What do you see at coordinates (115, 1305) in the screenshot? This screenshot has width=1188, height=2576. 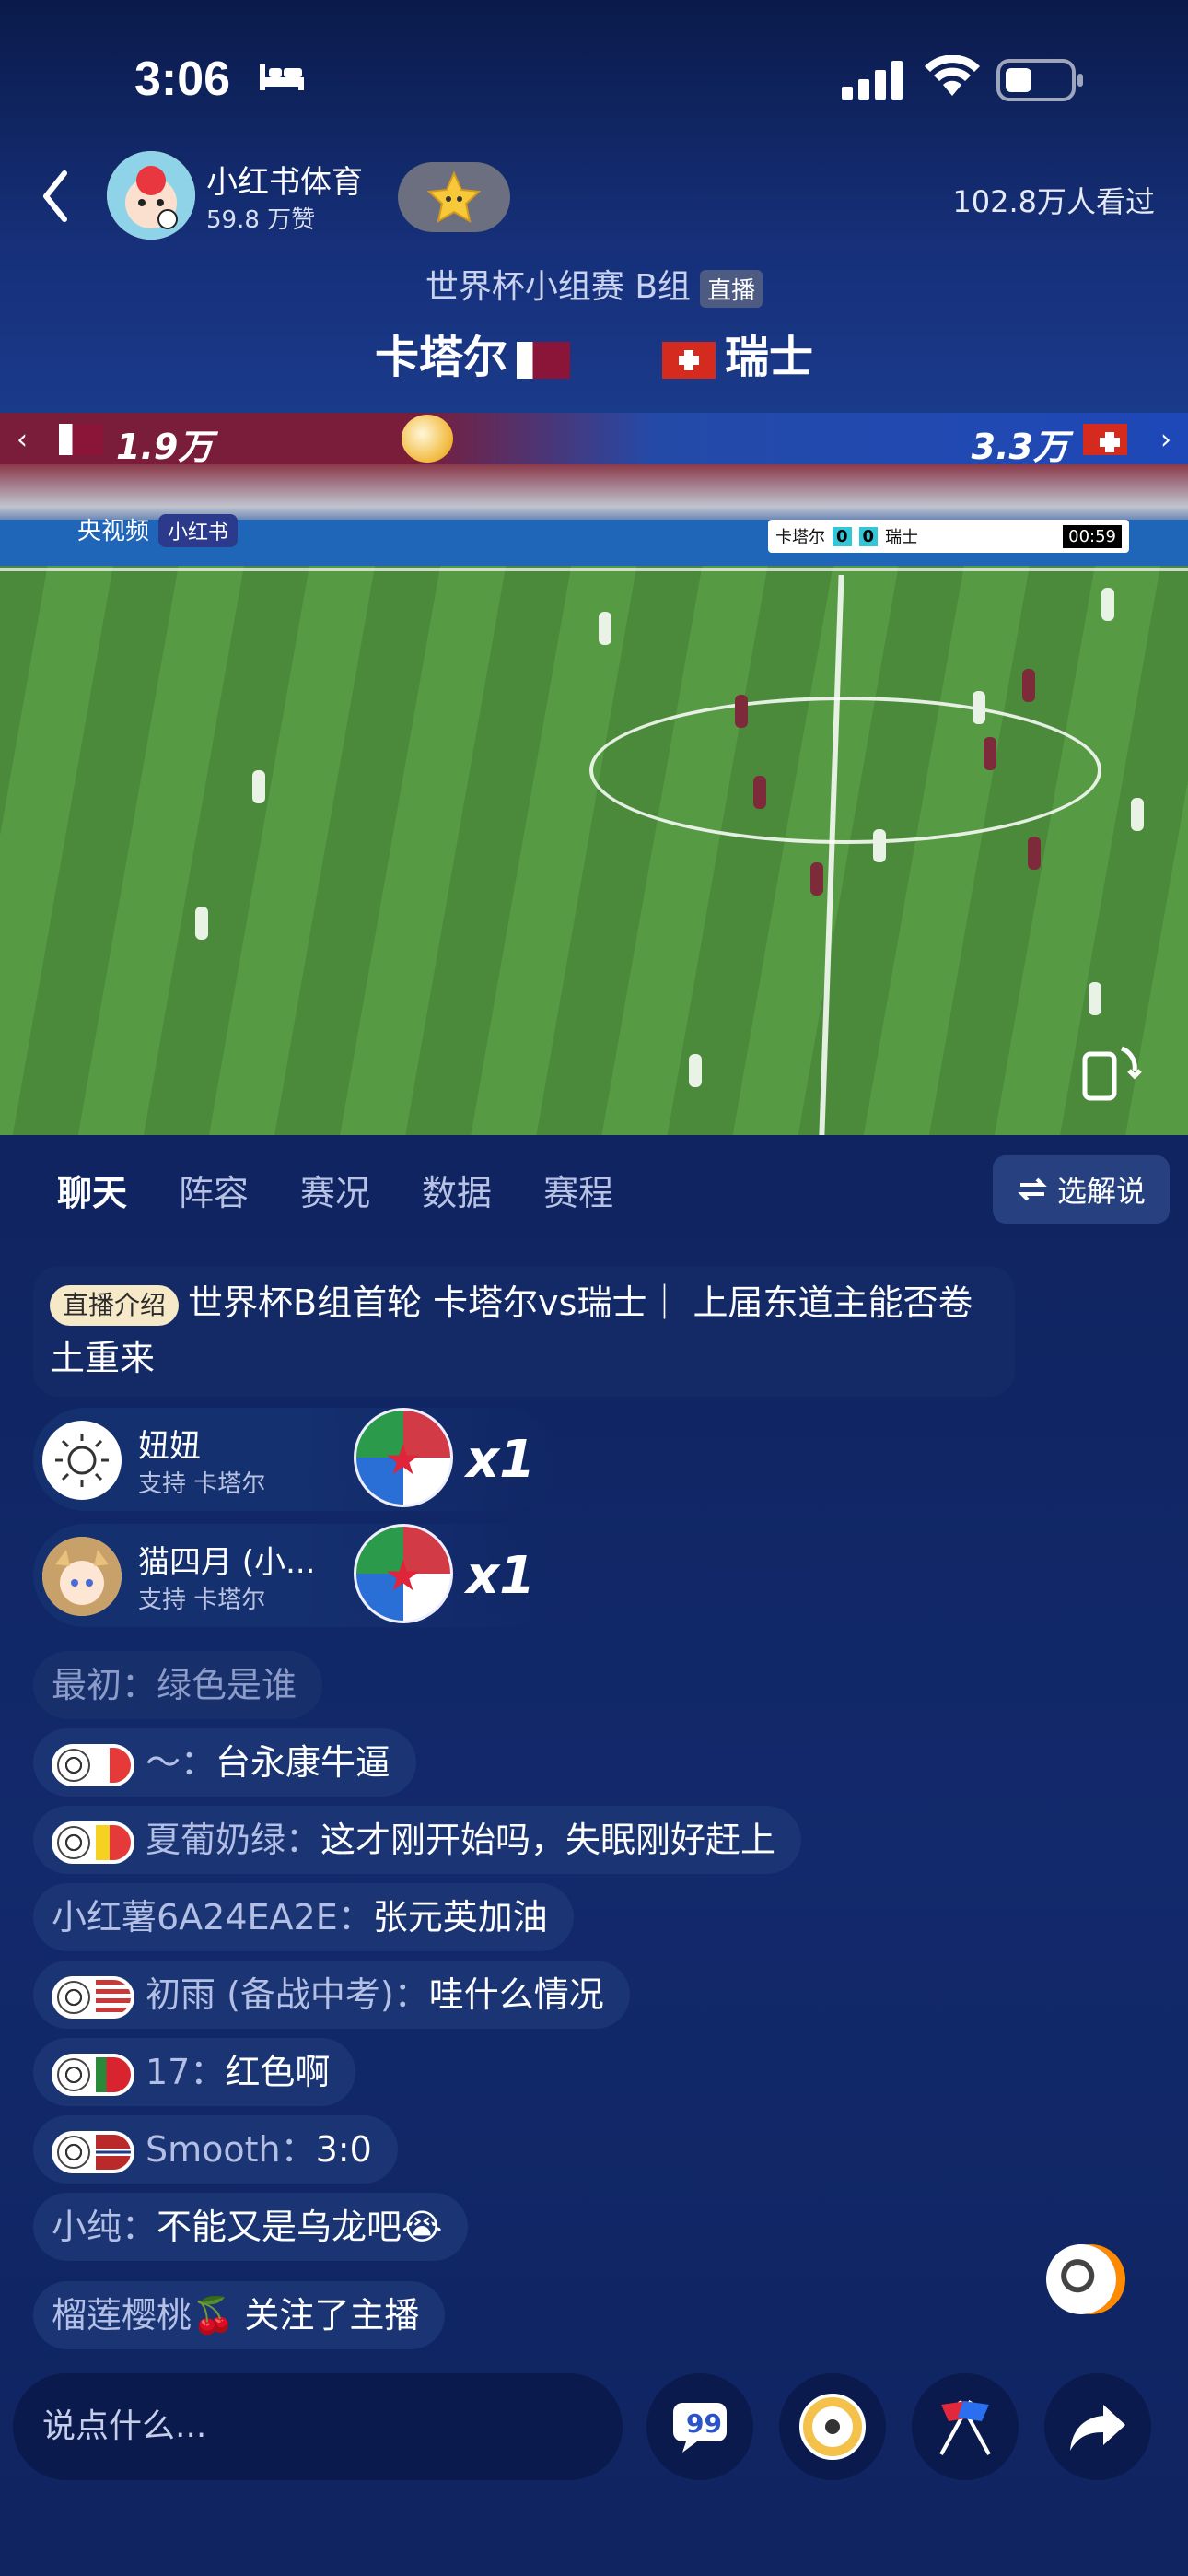 I see `intro-tag: 直播介绍` at bounding box center [115, 1305].